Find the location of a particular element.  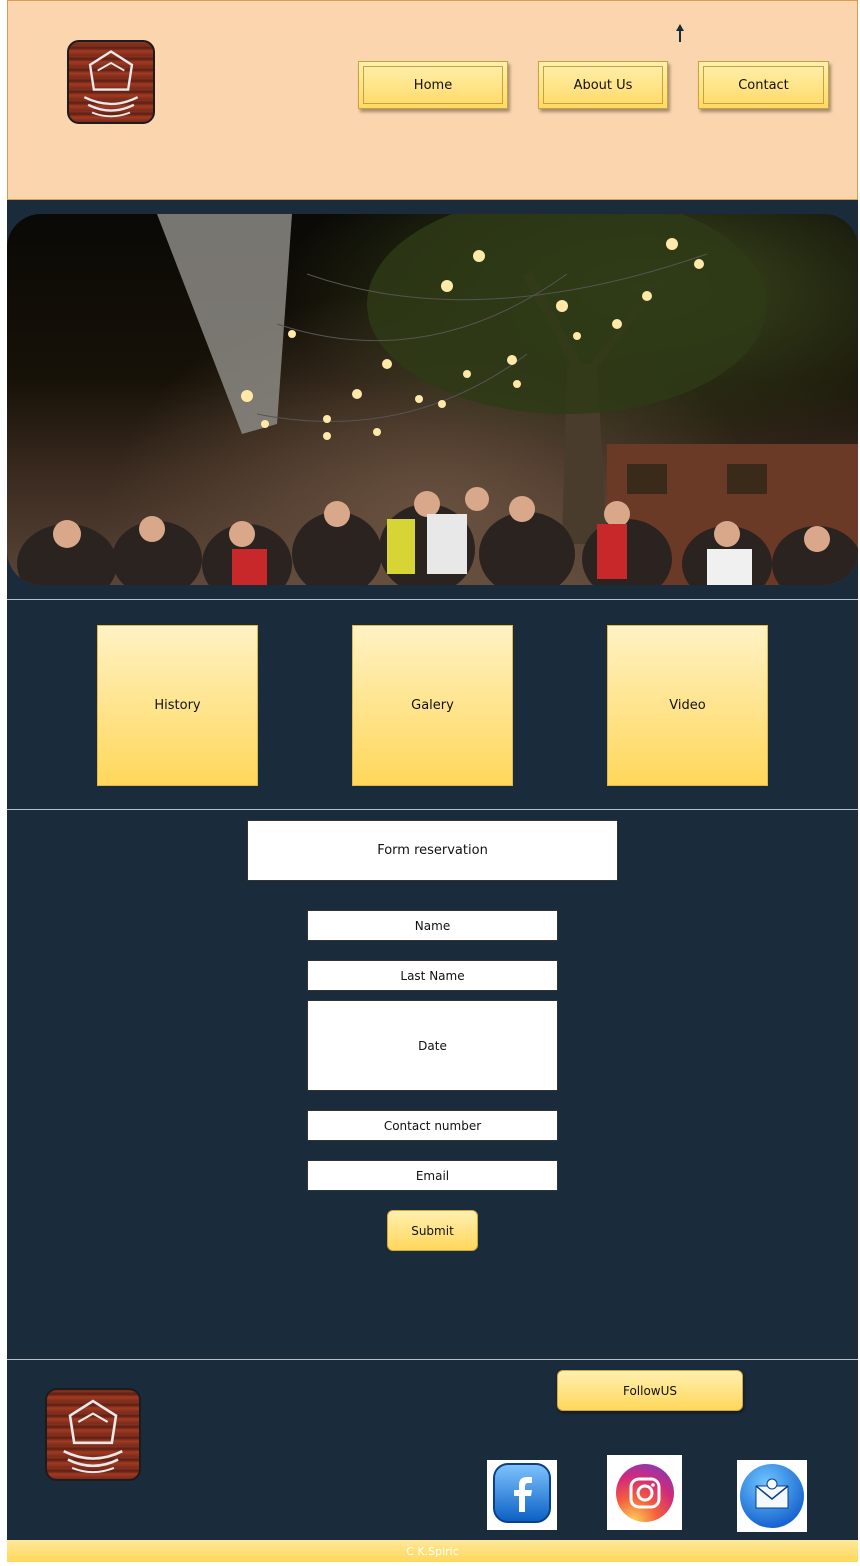

tile-history-label: History is located at coordinates (177, 705).